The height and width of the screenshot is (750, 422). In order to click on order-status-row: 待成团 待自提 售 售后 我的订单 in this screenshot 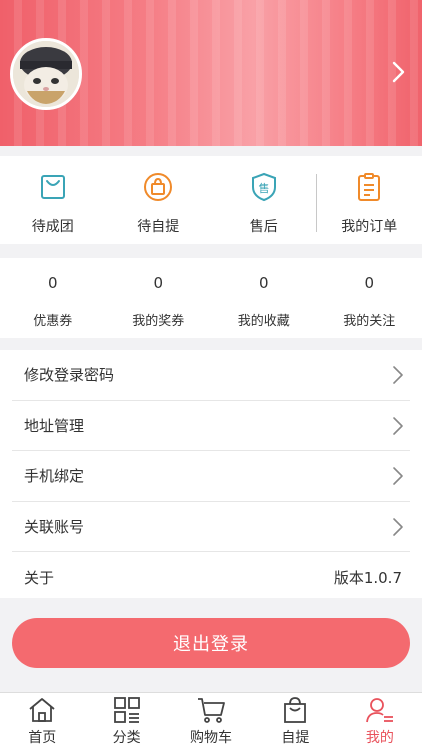, I will do `click(211, 200)`.